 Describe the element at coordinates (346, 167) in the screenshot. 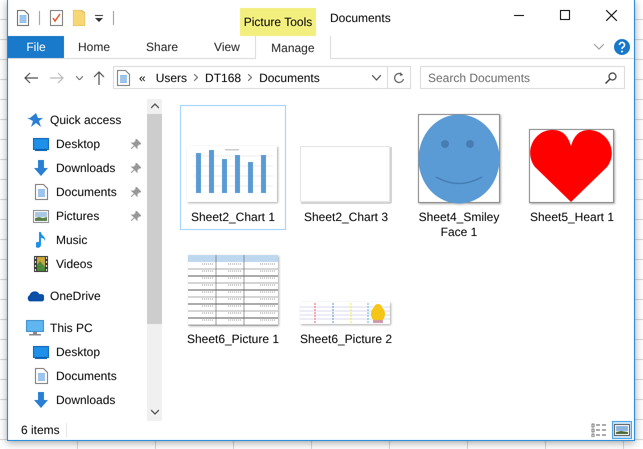

I see `file-item: Sheet2_Chart 3` at that location.